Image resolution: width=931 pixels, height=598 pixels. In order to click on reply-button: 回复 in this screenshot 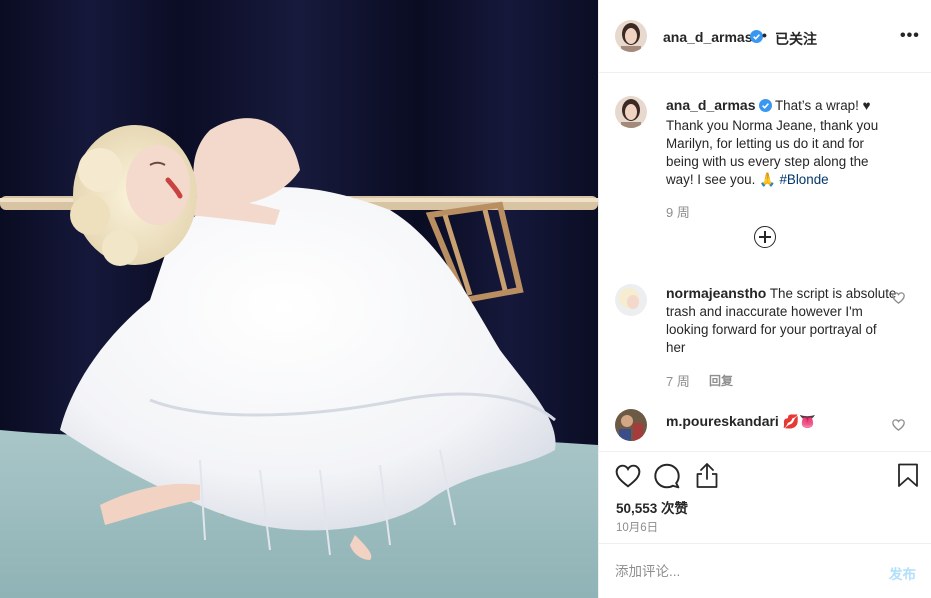, I will do `click(721, 380)`.